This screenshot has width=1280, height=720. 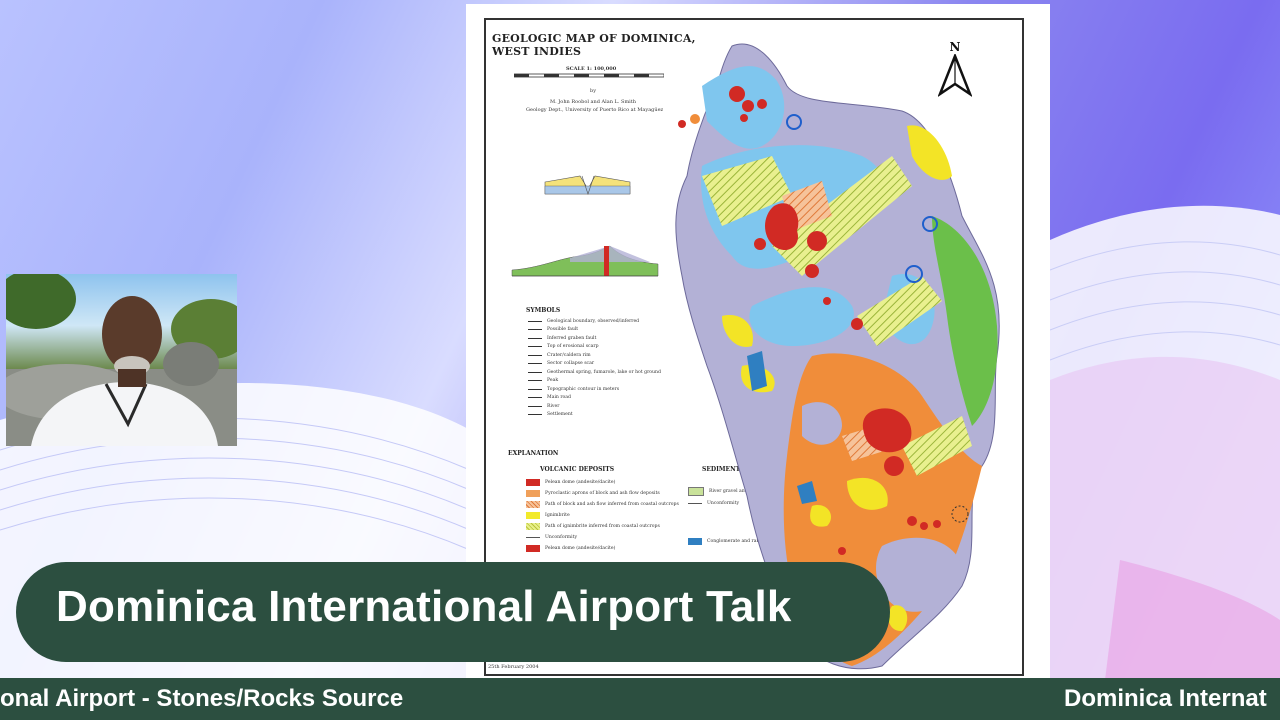 I want to click on symbol-row: Inferred graben fault, so click(x=594, y=338).